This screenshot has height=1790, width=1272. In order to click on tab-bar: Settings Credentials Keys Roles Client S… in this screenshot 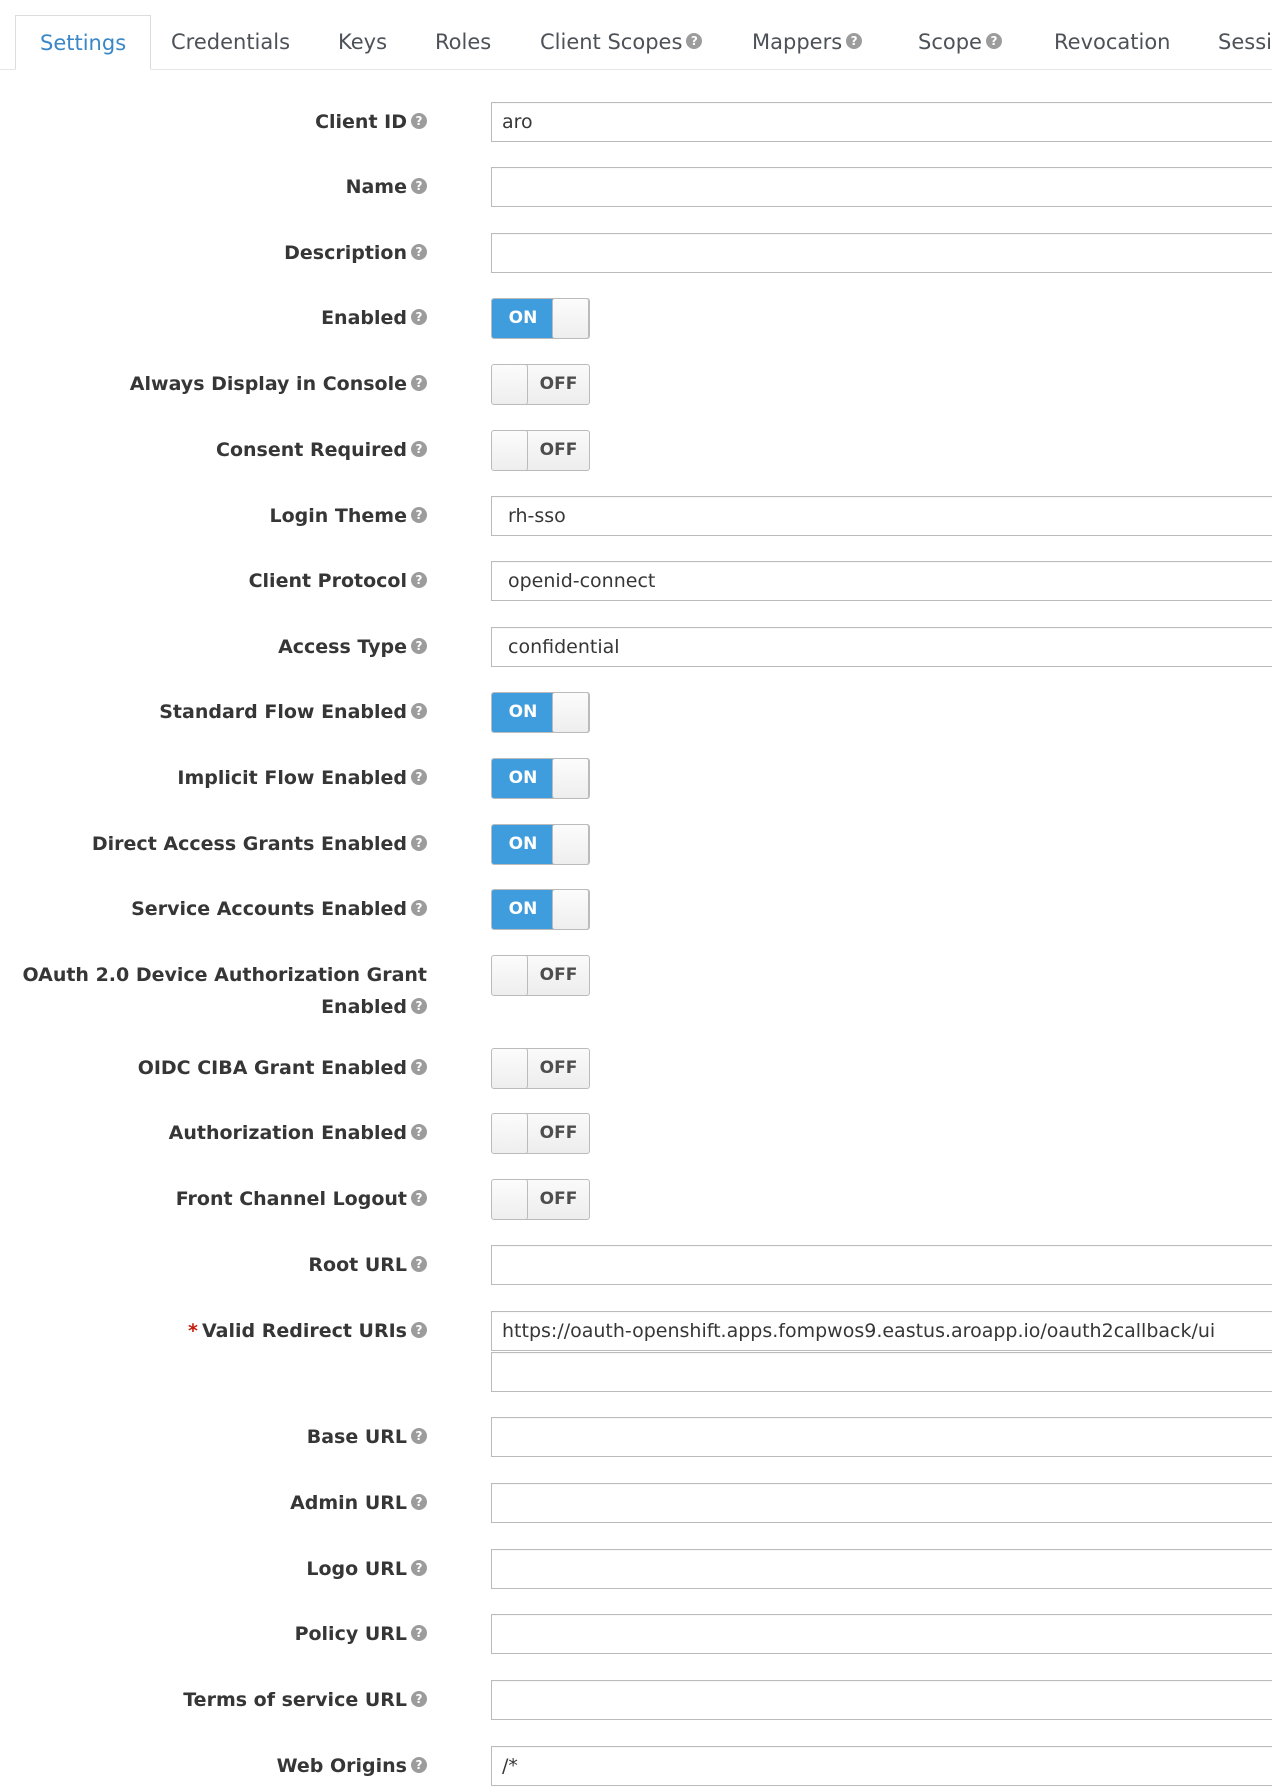, I will do `click(636, 35)`.